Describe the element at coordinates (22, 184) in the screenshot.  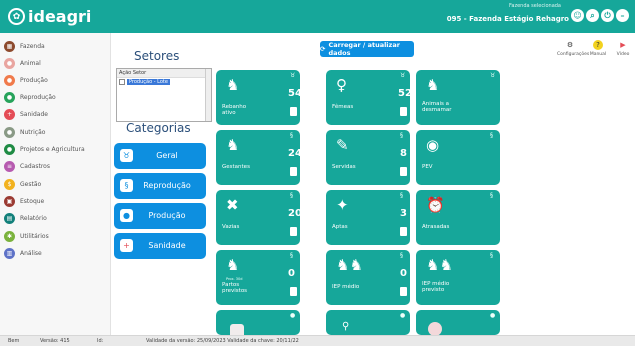
I see `sidebar-item-gestao: $ Gestão` at that location.